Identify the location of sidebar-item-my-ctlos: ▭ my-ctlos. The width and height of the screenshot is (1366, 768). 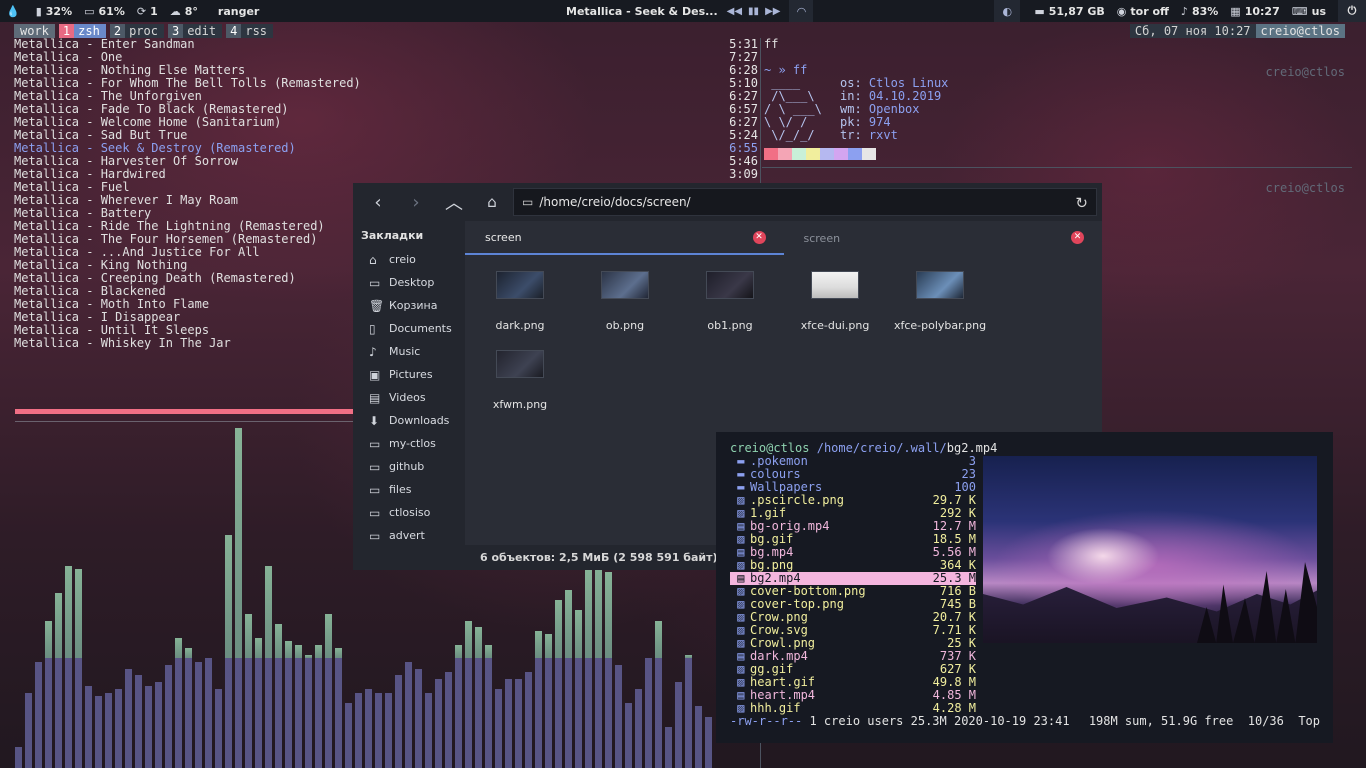
(409, 443).